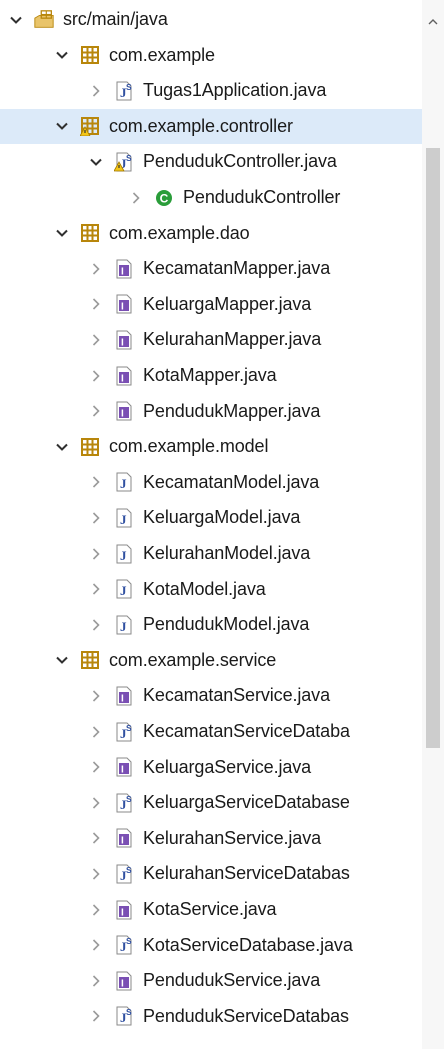 This screenshot has width=444, height=1049. What do you see at coordinates (211, 767) in the screenshot?
I see `tree-row: I KeluargaService.java` at bounding box center [211, 767].